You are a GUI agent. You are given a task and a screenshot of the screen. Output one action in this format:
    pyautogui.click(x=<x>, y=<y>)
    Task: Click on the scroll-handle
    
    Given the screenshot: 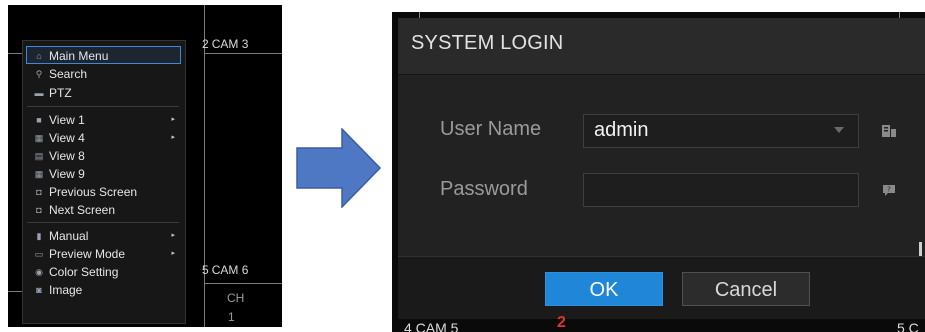 What is the action you would take?
    pyautogui.click(x=920, y=249)
    